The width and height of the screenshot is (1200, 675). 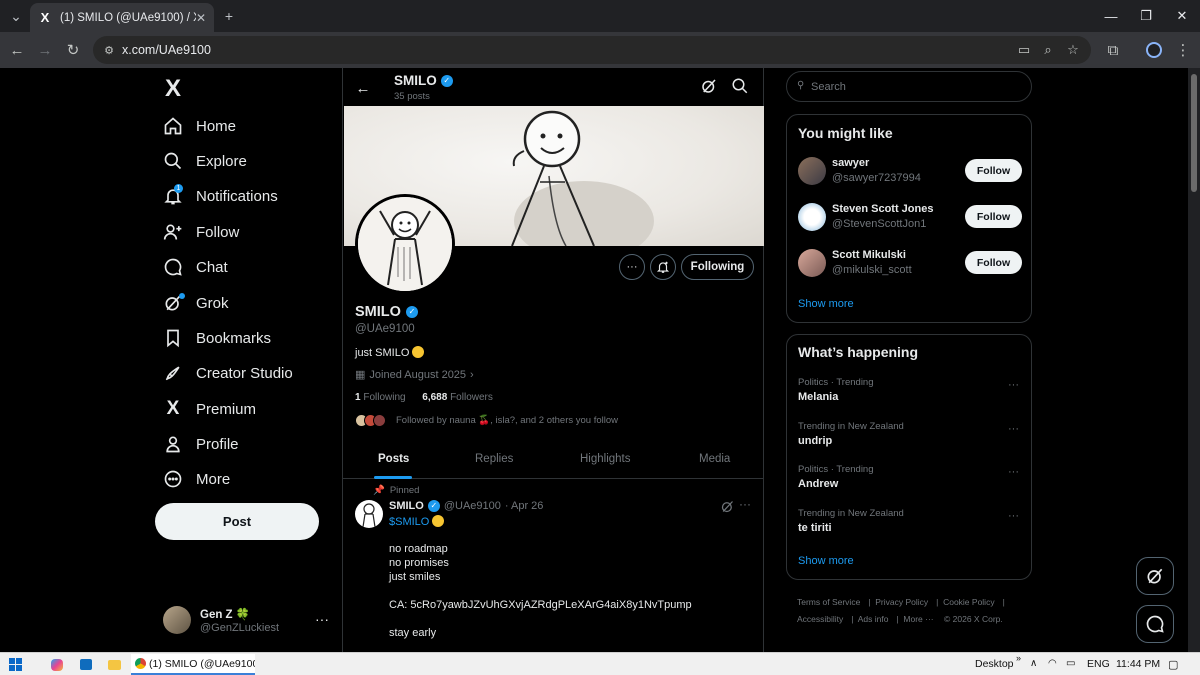 I want to click on battery-icon: ▭, so click(x=1070, y=663).